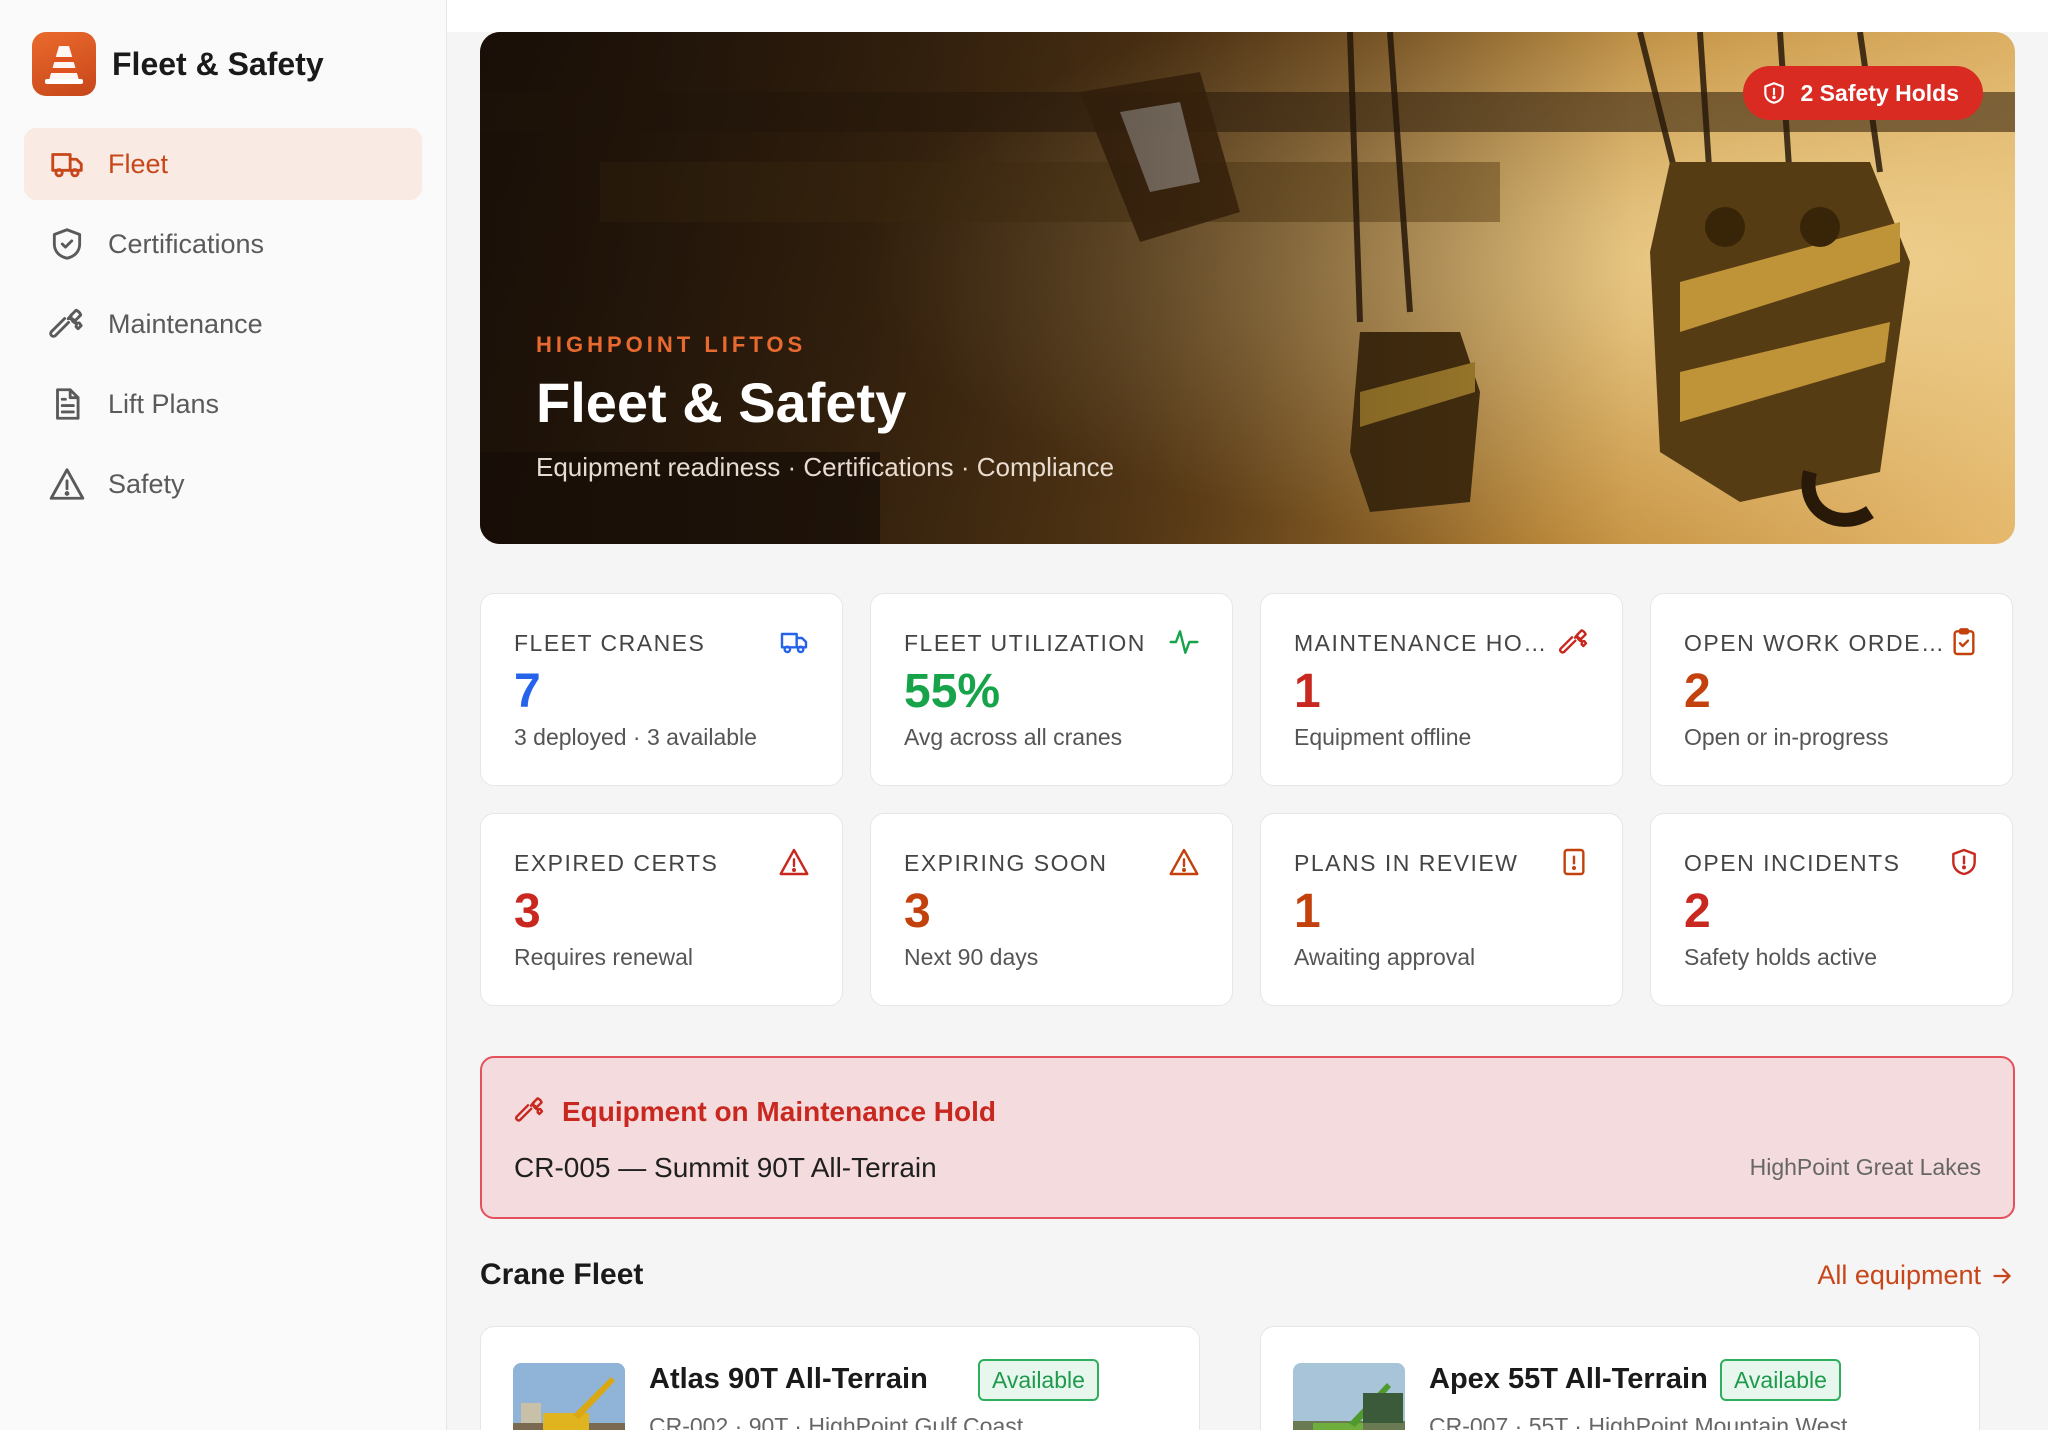 The image size is (2048, 1430). What do you see at coordinates (610, 643) in the screenshot?
I see `stat-label: FLEET CRANES` at bounding box center [610, 643].